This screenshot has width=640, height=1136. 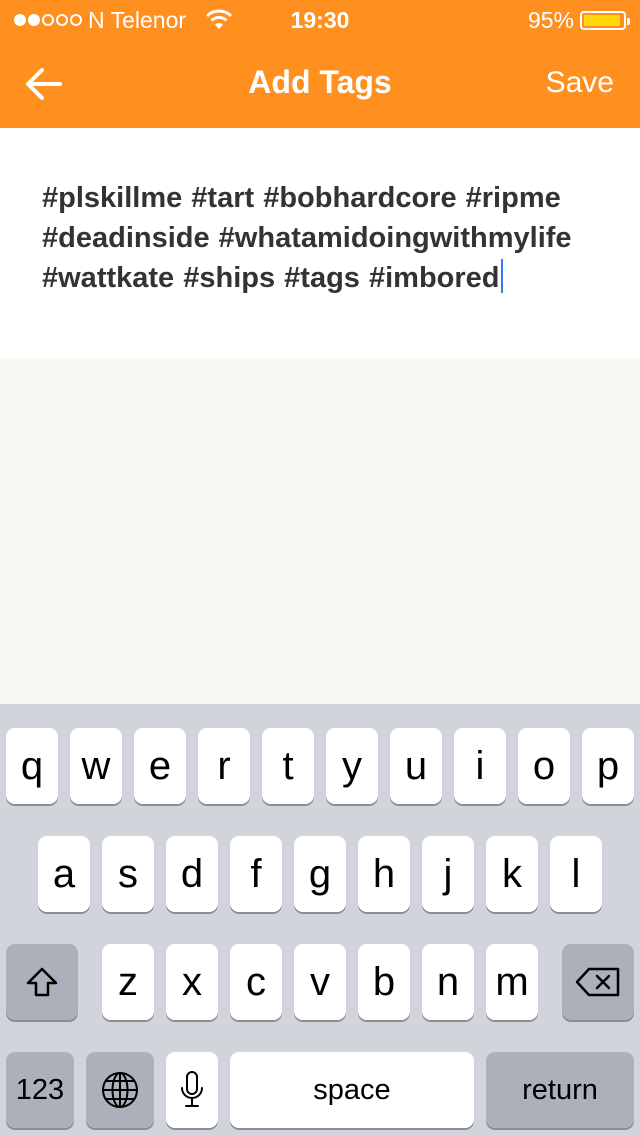 What do you see at coordinates (560, 1090) in the screenshot?
I see `return-key: return` at bounding box center [560, 1090].